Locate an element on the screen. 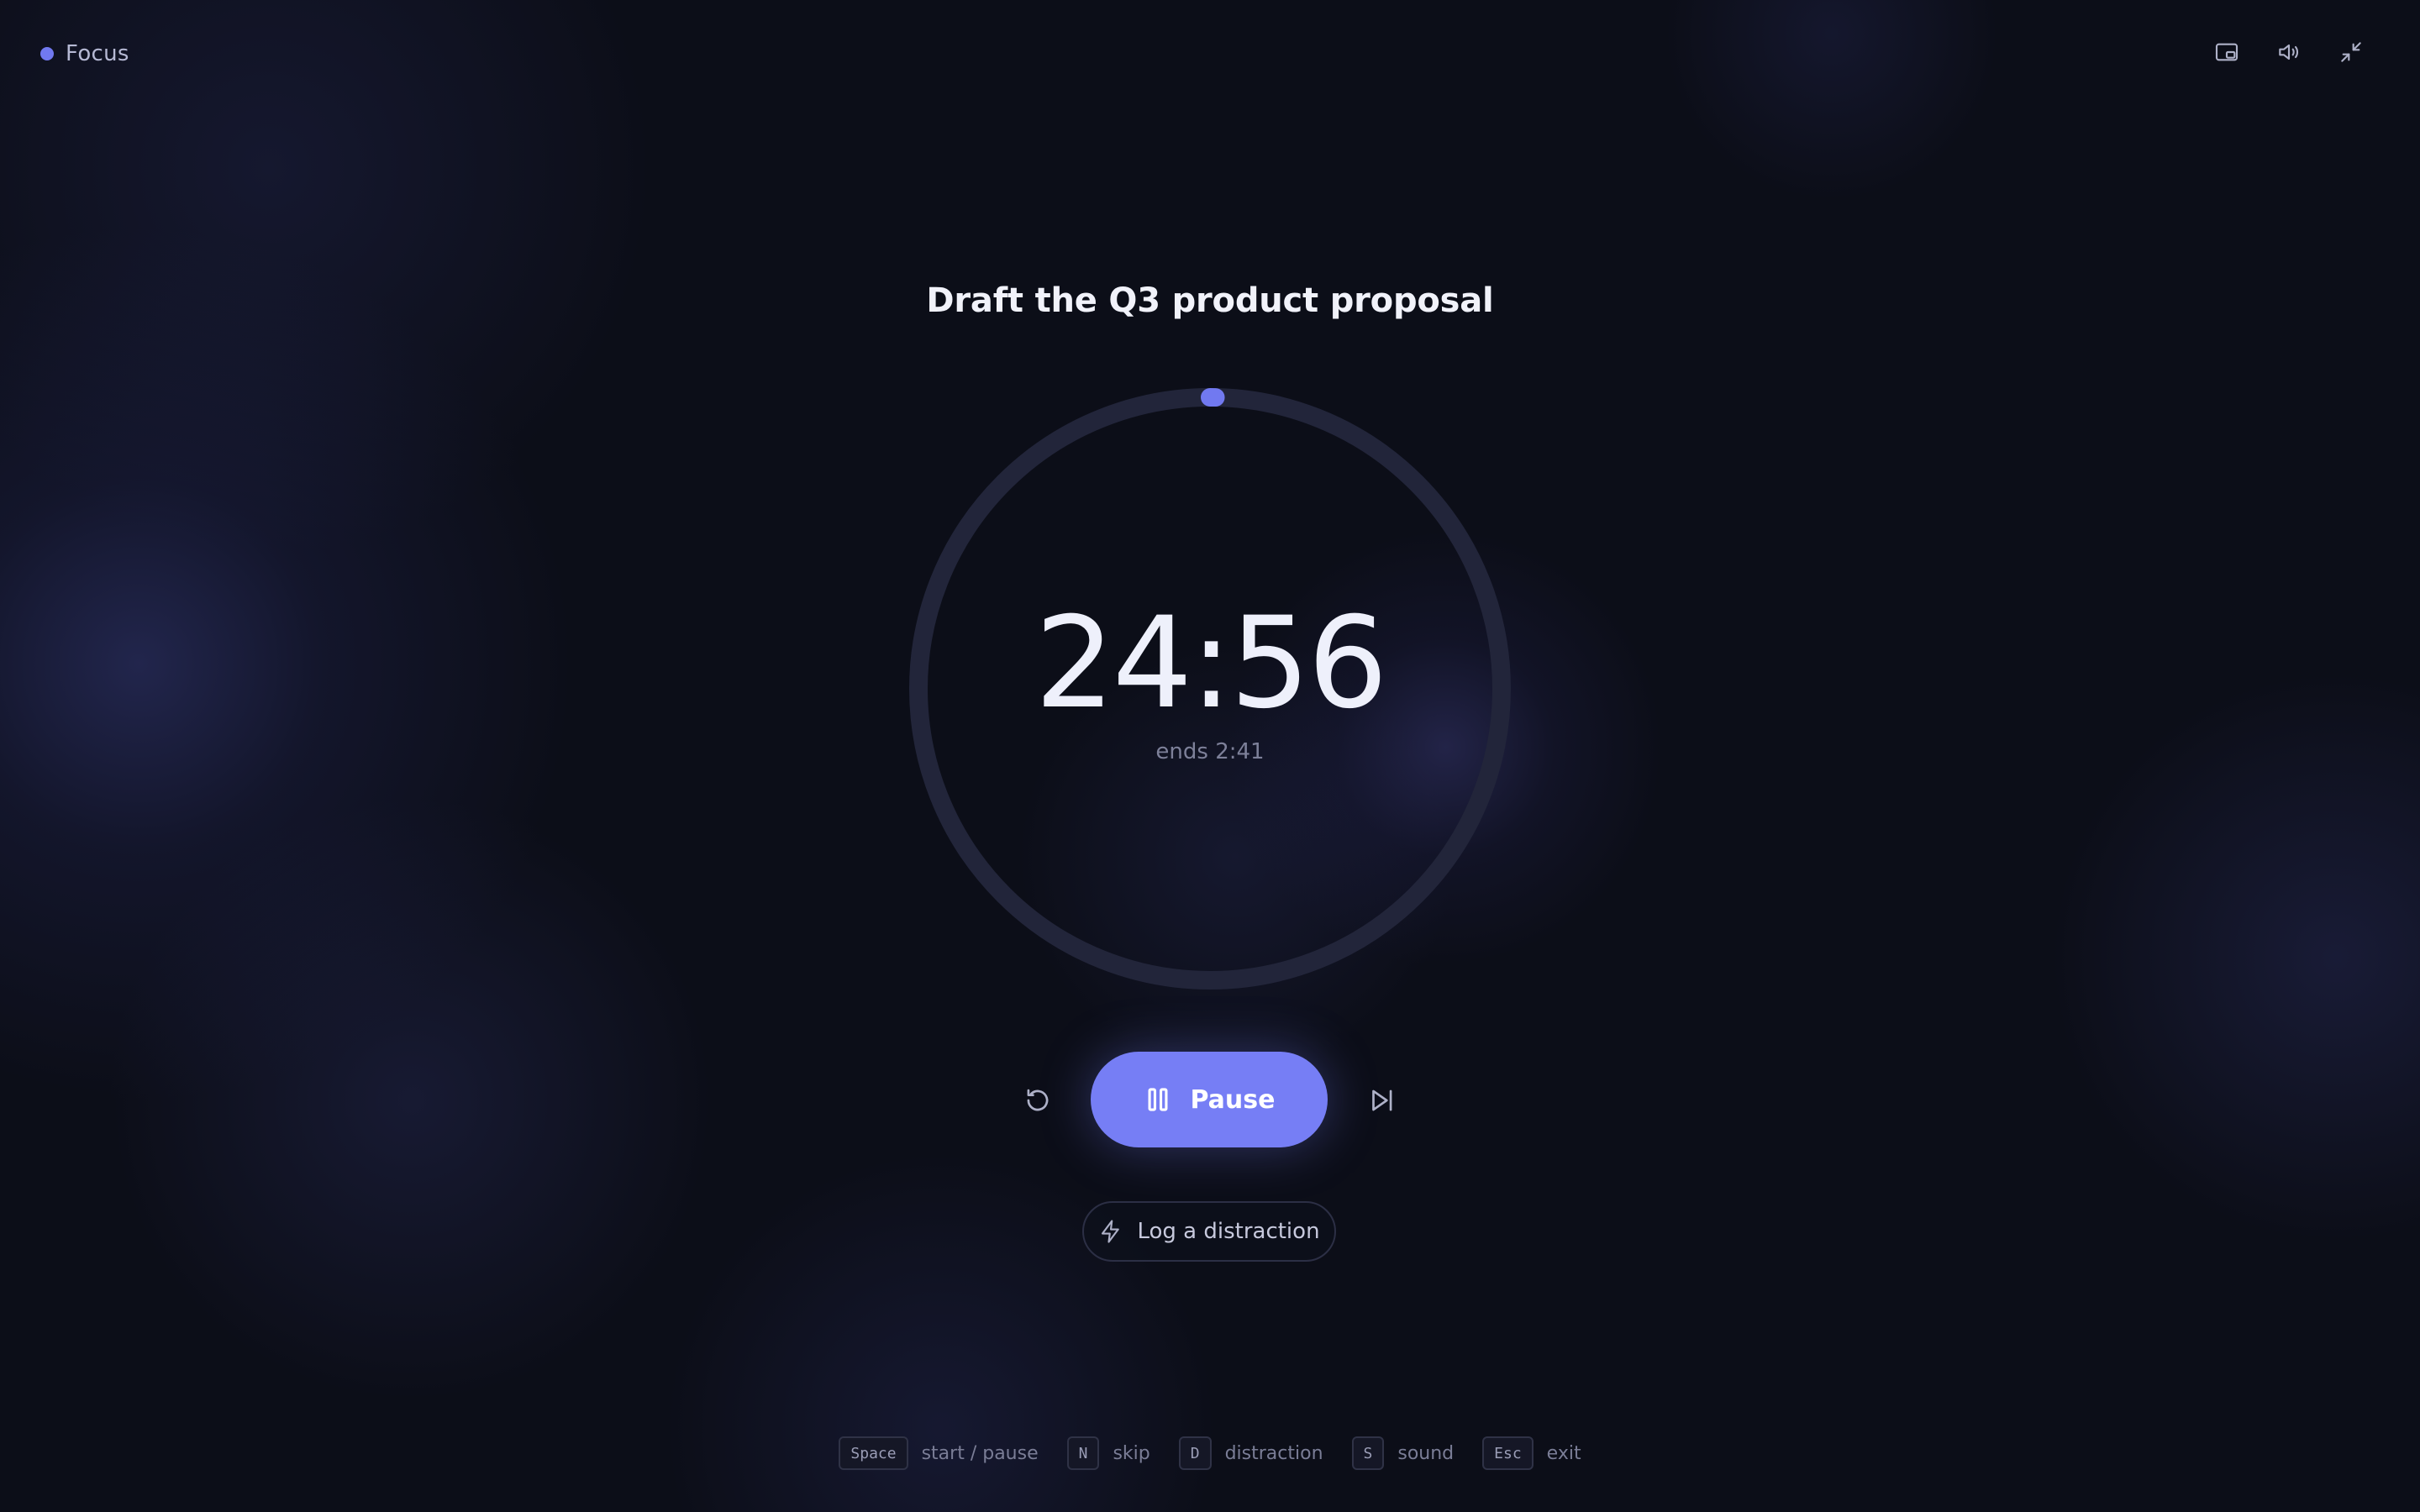  mode-label: Focus is located at coordinates (97, 53).